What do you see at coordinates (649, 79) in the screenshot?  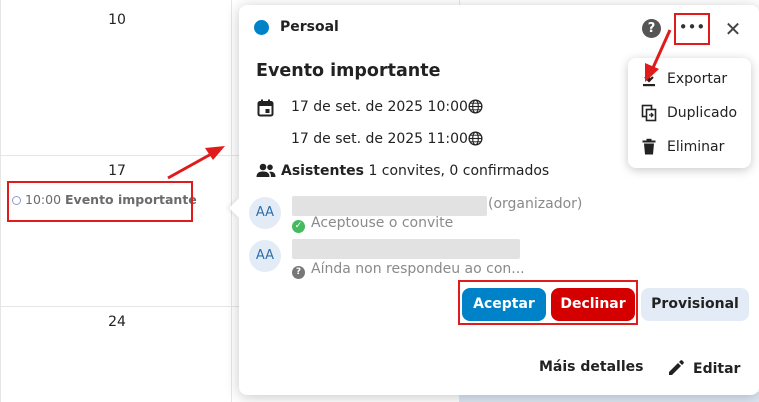 I see `download-icon` at bounding box center [649, 79].